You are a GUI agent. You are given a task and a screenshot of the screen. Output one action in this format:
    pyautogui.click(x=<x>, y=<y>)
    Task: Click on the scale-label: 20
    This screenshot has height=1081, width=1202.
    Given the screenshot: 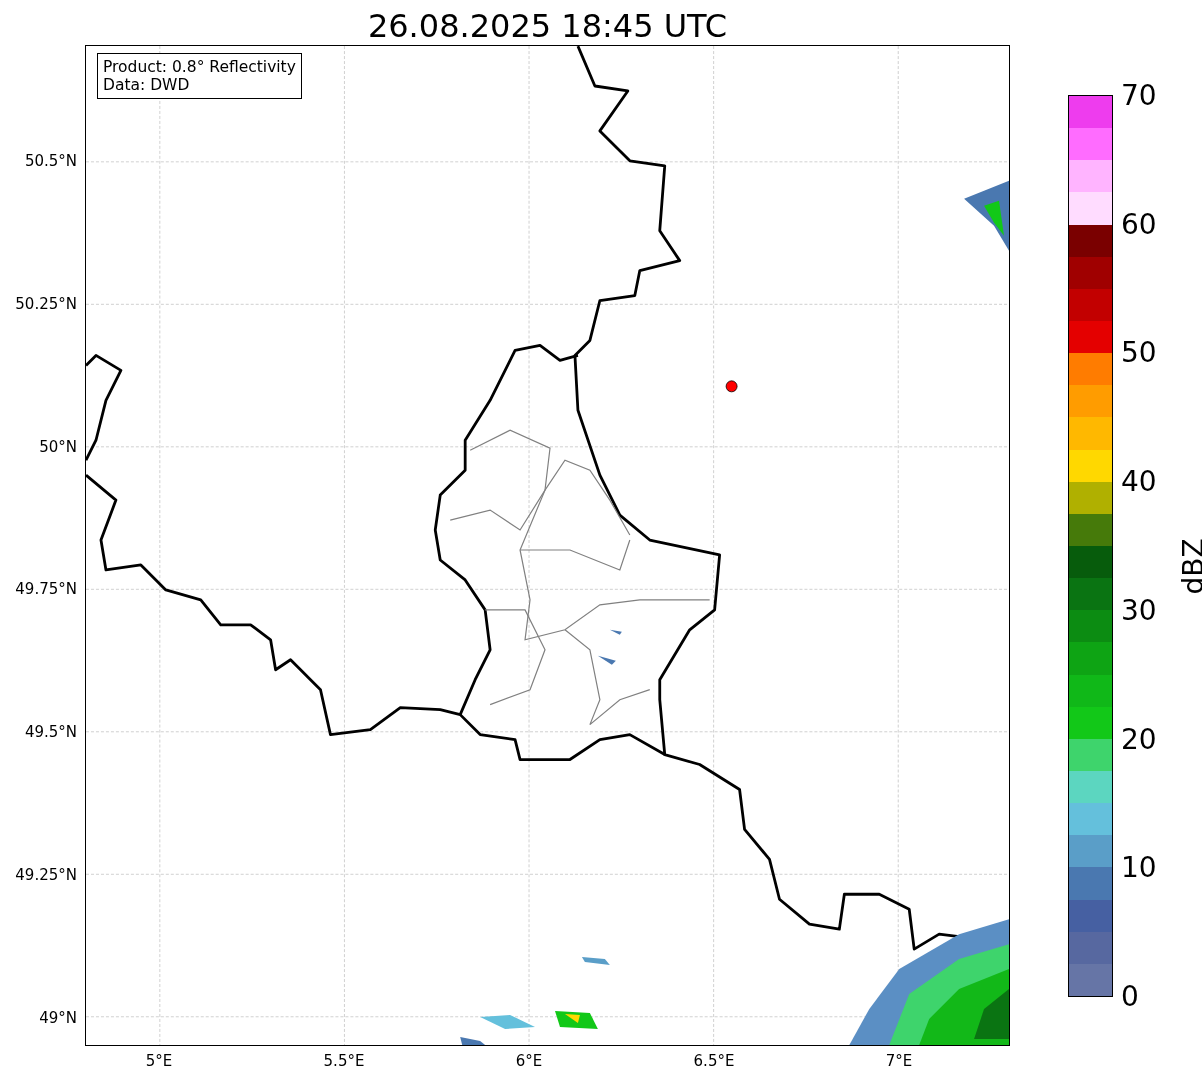 What is the action you would take?
    pyautogui.click(x=1139, y=739)
    